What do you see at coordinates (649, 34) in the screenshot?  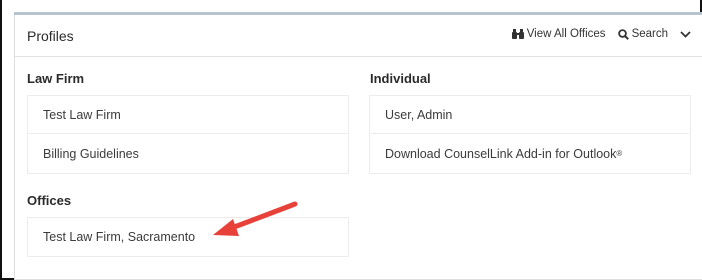 I see `search-label: Search` at bounding box center [649, 34].